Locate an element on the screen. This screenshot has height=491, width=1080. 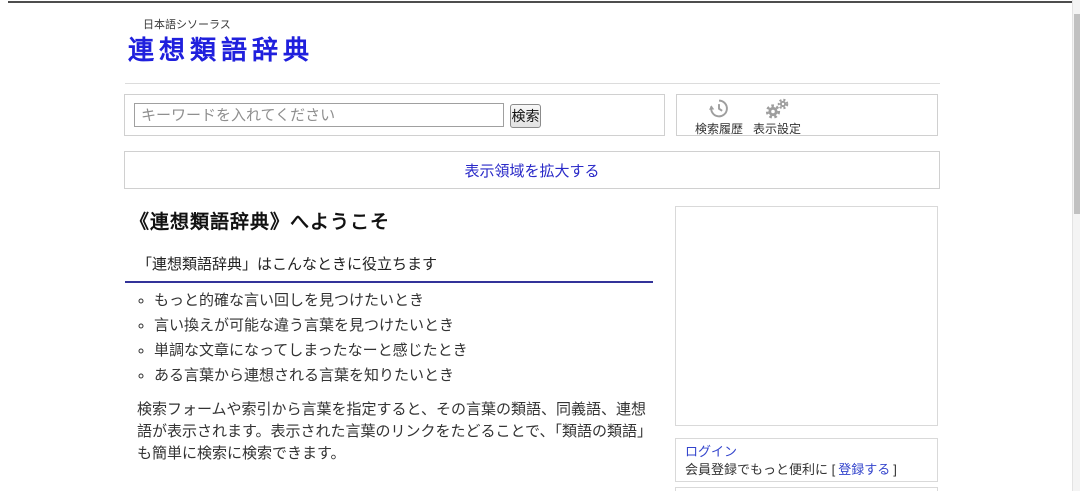
display-settings-button: 表示設定 is located at coordinates (777, 117).